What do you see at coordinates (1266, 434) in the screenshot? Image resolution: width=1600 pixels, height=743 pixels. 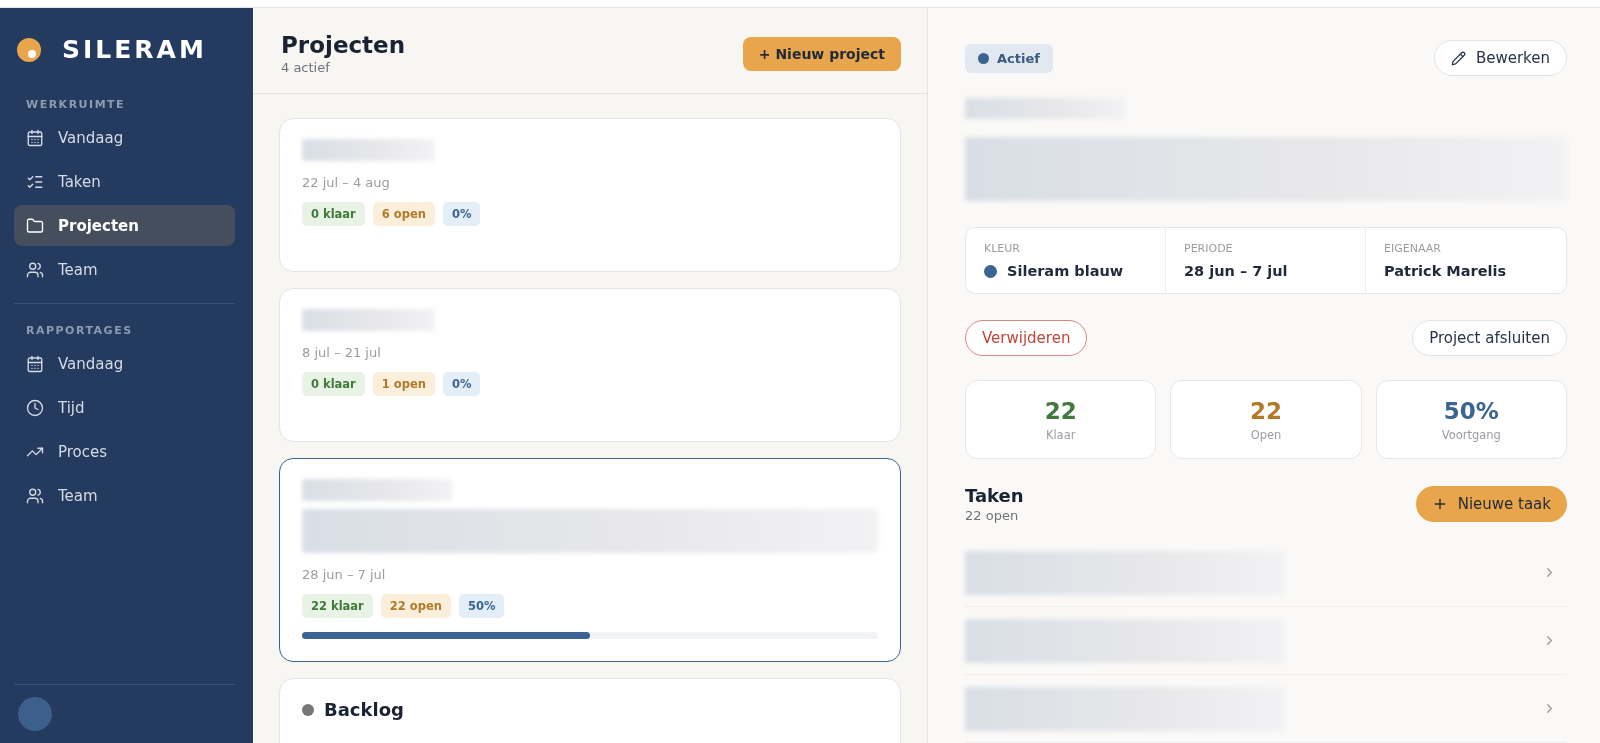 I see `stat-label: Open` at bounding box center [1266, 434].